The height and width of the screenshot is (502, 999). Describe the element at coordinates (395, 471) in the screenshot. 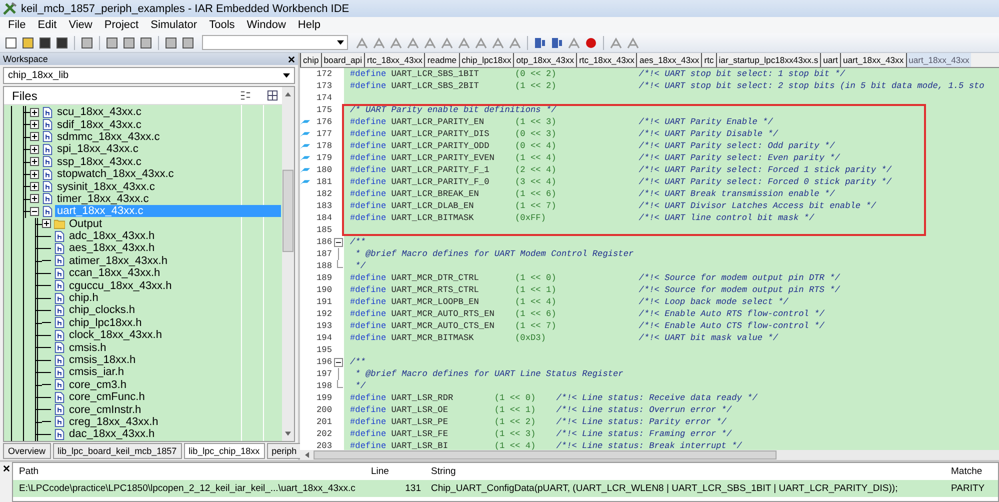

I see `column-header: Line` at that location.